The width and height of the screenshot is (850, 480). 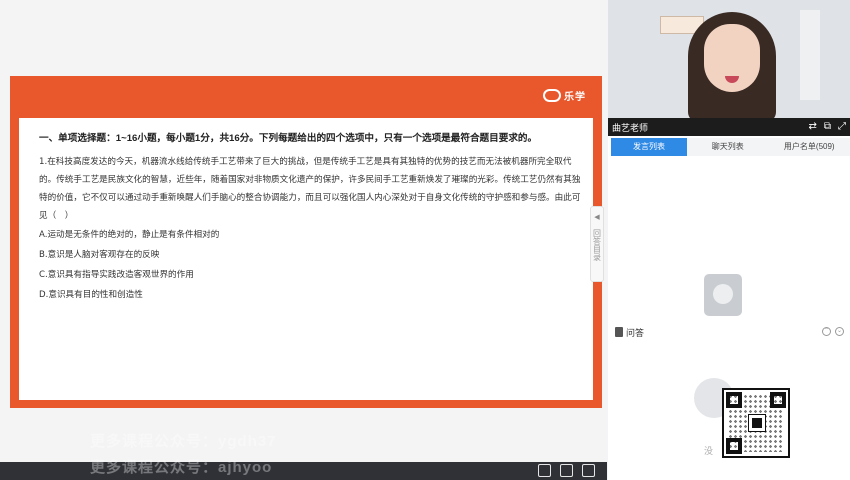 What do you see at coordinates (729, 127) in the screenshot?
I see `video-bar: 曲艺老师 ⇄ ⧉ ⤢` at bounding box center [729, 127].